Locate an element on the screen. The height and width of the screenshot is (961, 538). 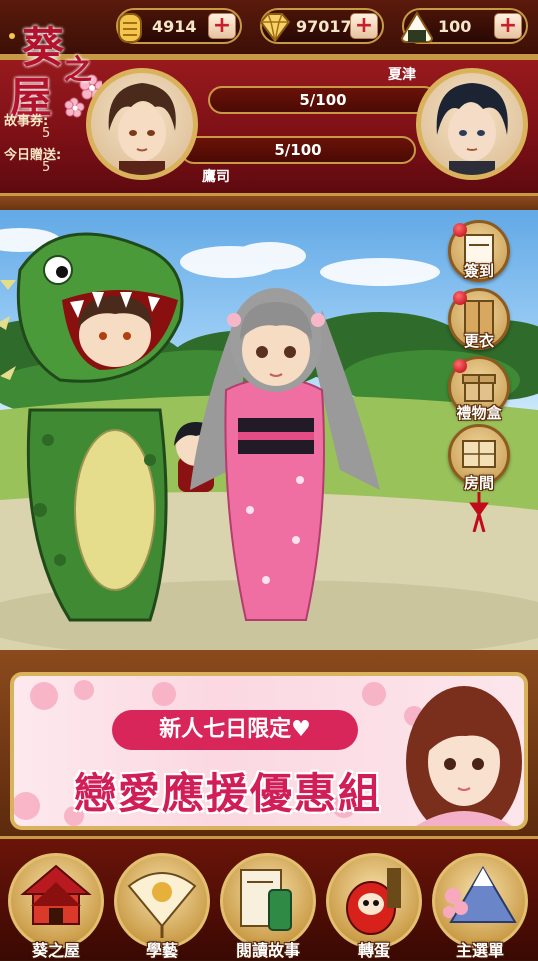
mountain-icon is located at coordinates (480, 894).